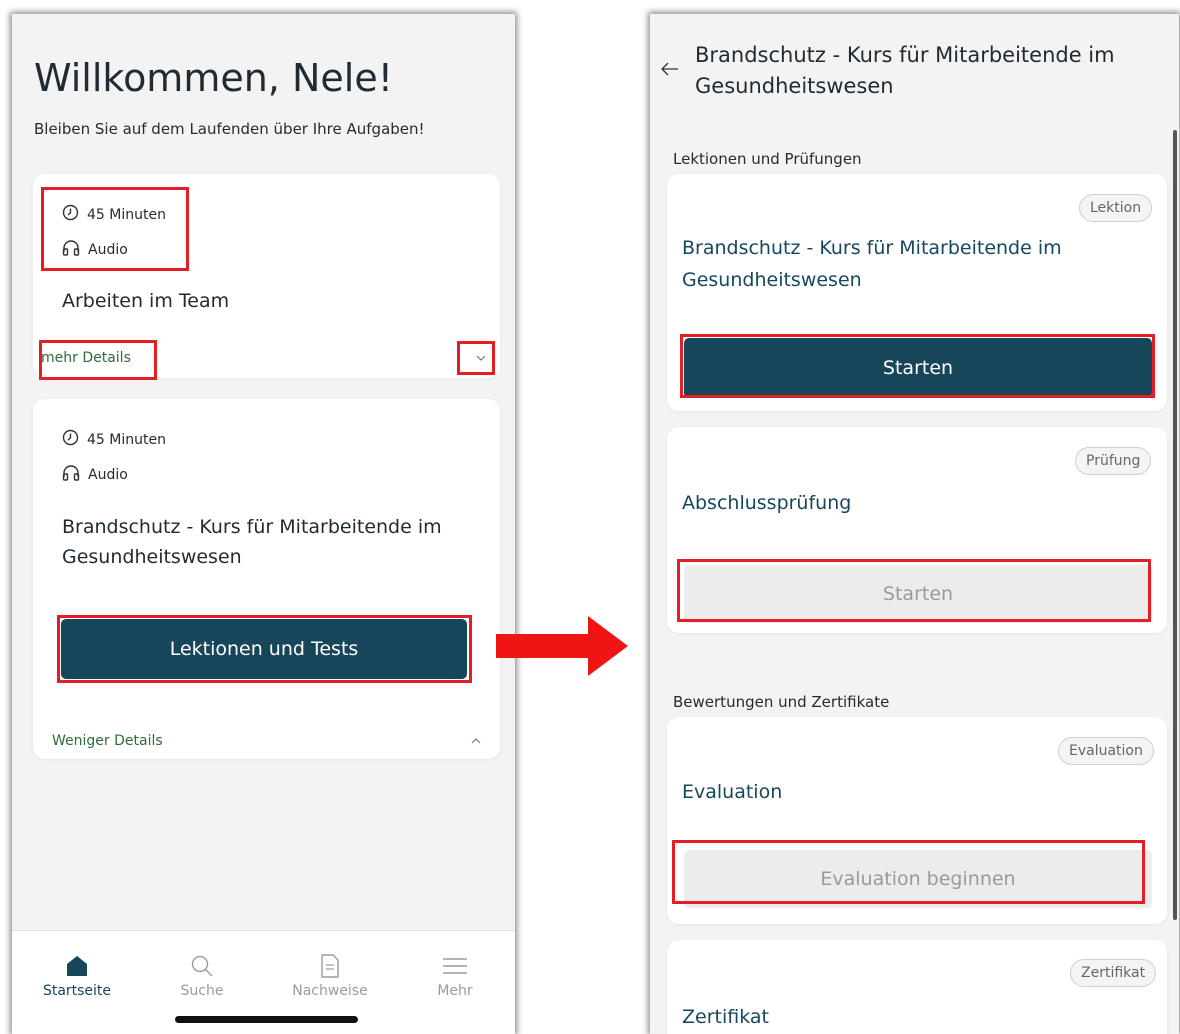 The height and width of the screenshot is (1034, 1180). Describe the element at coordinates (767, 503) in the screenshot. I see `exam-title: Abschlussprüfung` at that location.